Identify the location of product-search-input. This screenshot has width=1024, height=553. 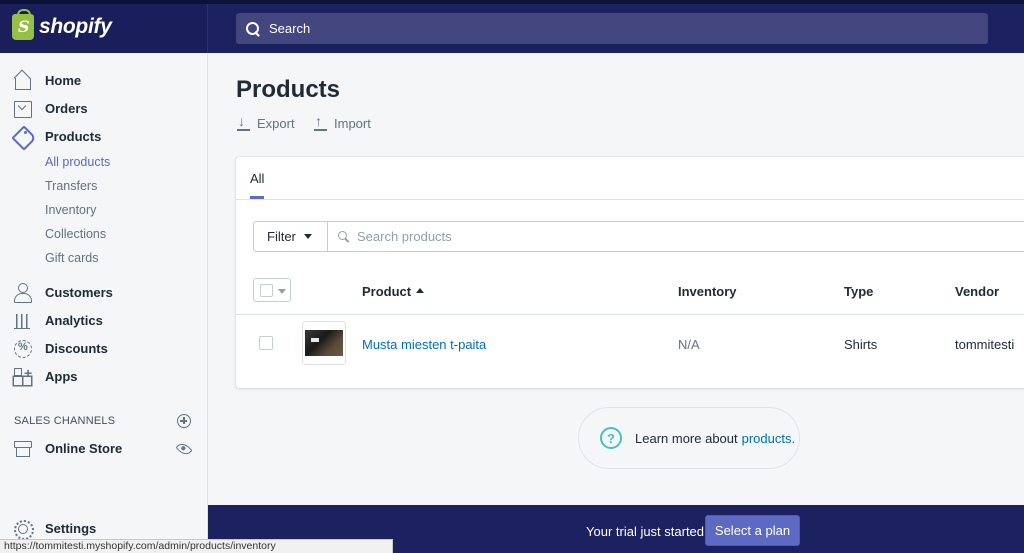
(607, 236).